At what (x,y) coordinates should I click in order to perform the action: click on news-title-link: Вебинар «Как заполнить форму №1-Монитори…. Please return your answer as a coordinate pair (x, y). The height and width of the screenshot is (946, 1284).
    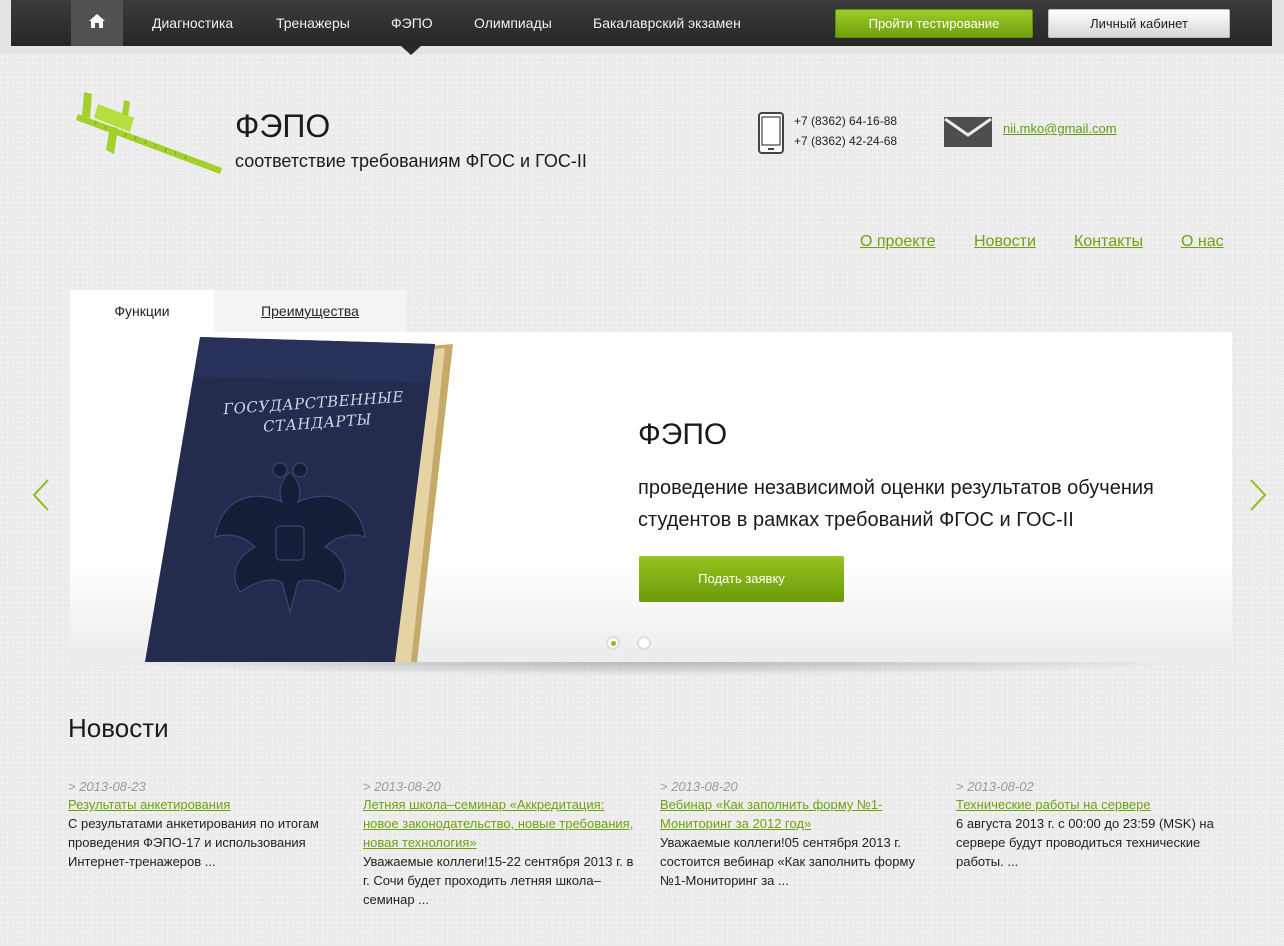
    Looking at the image, I should click on (797, 814).